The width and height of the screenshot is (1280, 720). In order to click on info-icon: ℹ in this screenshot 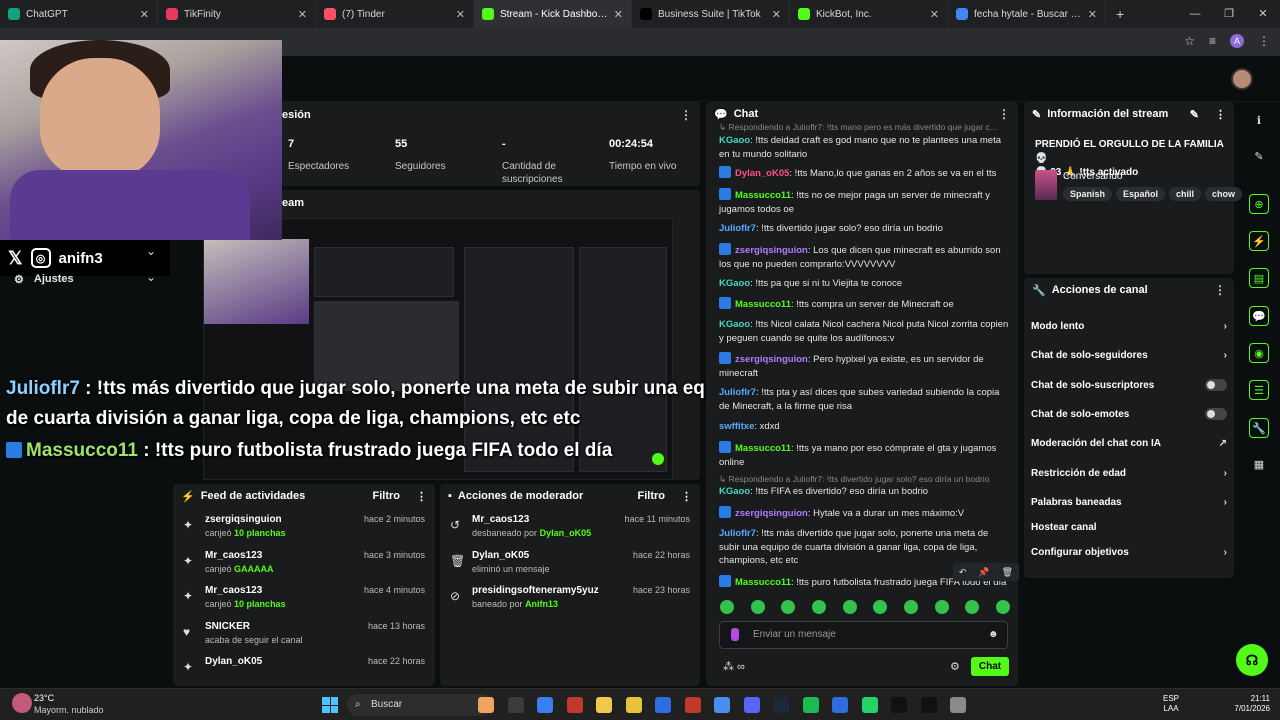, I will do `click(1259, 120)`.